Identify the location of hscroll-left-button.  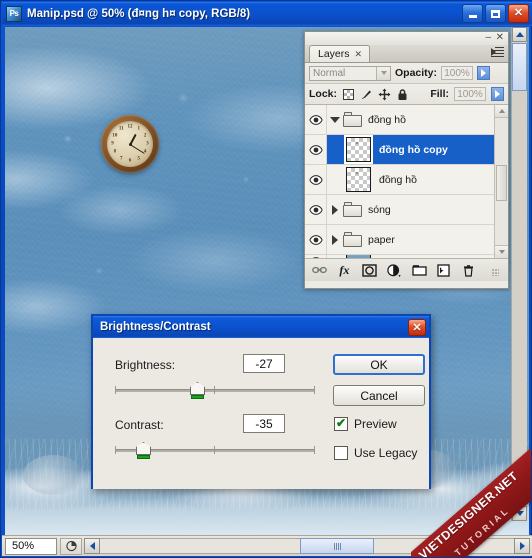
(92, 546).